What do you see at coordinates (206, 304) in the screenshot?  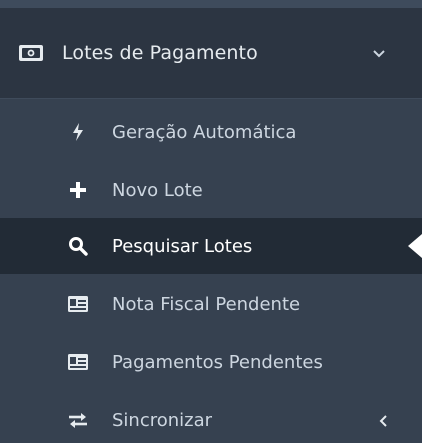 I see `sidebar-item-label: Nota Fiscal Pendente` at bounding box center [206, 304].